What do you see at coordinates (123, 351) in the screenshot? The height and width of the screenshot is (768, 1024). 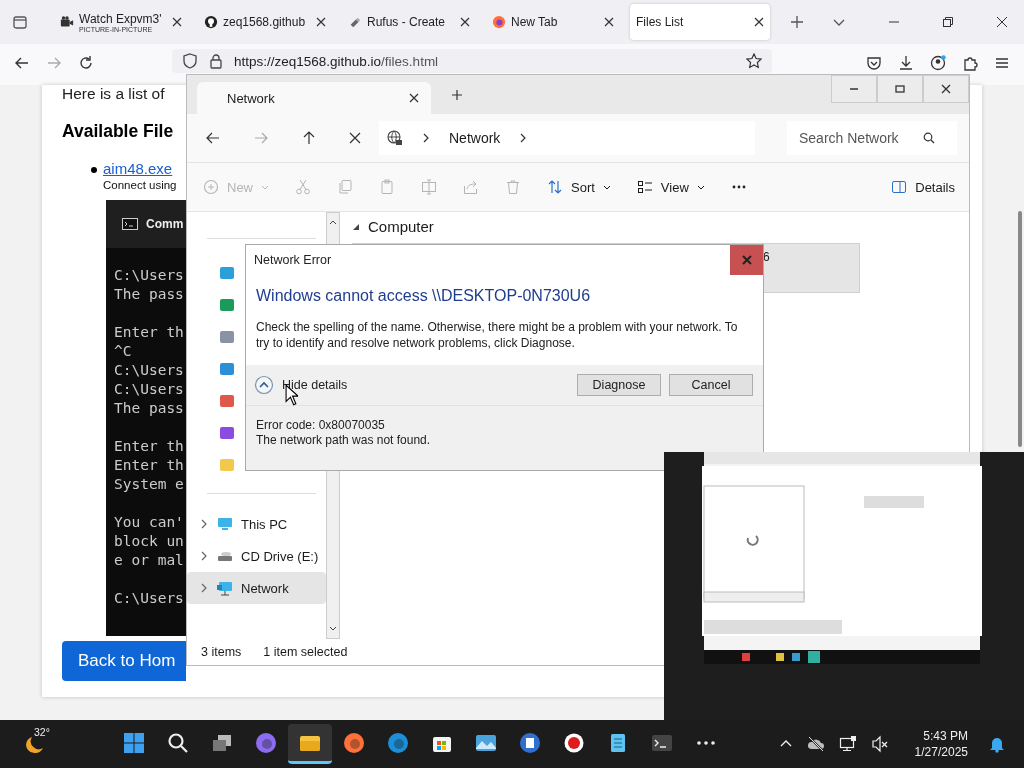 I see `console-line: ^C` at bounding box center [123, 351].